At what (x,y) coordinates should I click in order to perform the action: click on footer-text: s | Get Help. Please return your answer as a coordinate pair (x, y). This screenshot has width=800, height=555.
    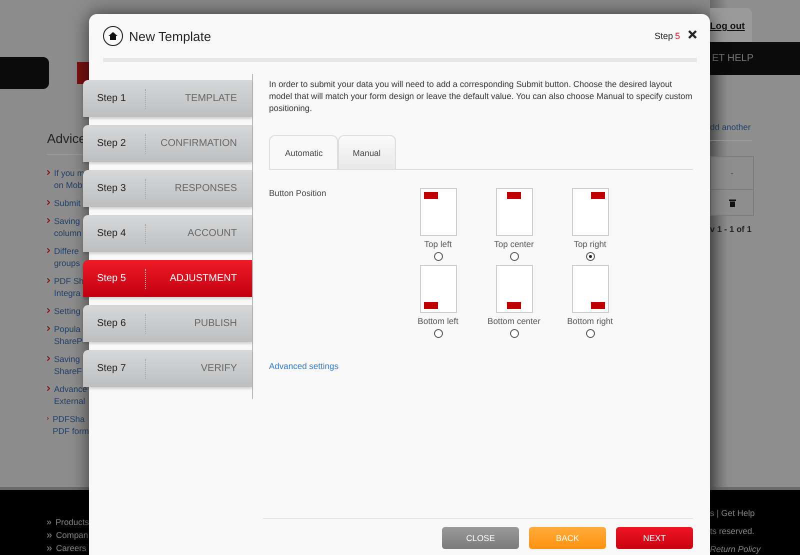
    Looking at the image, I should click on (733, 513).